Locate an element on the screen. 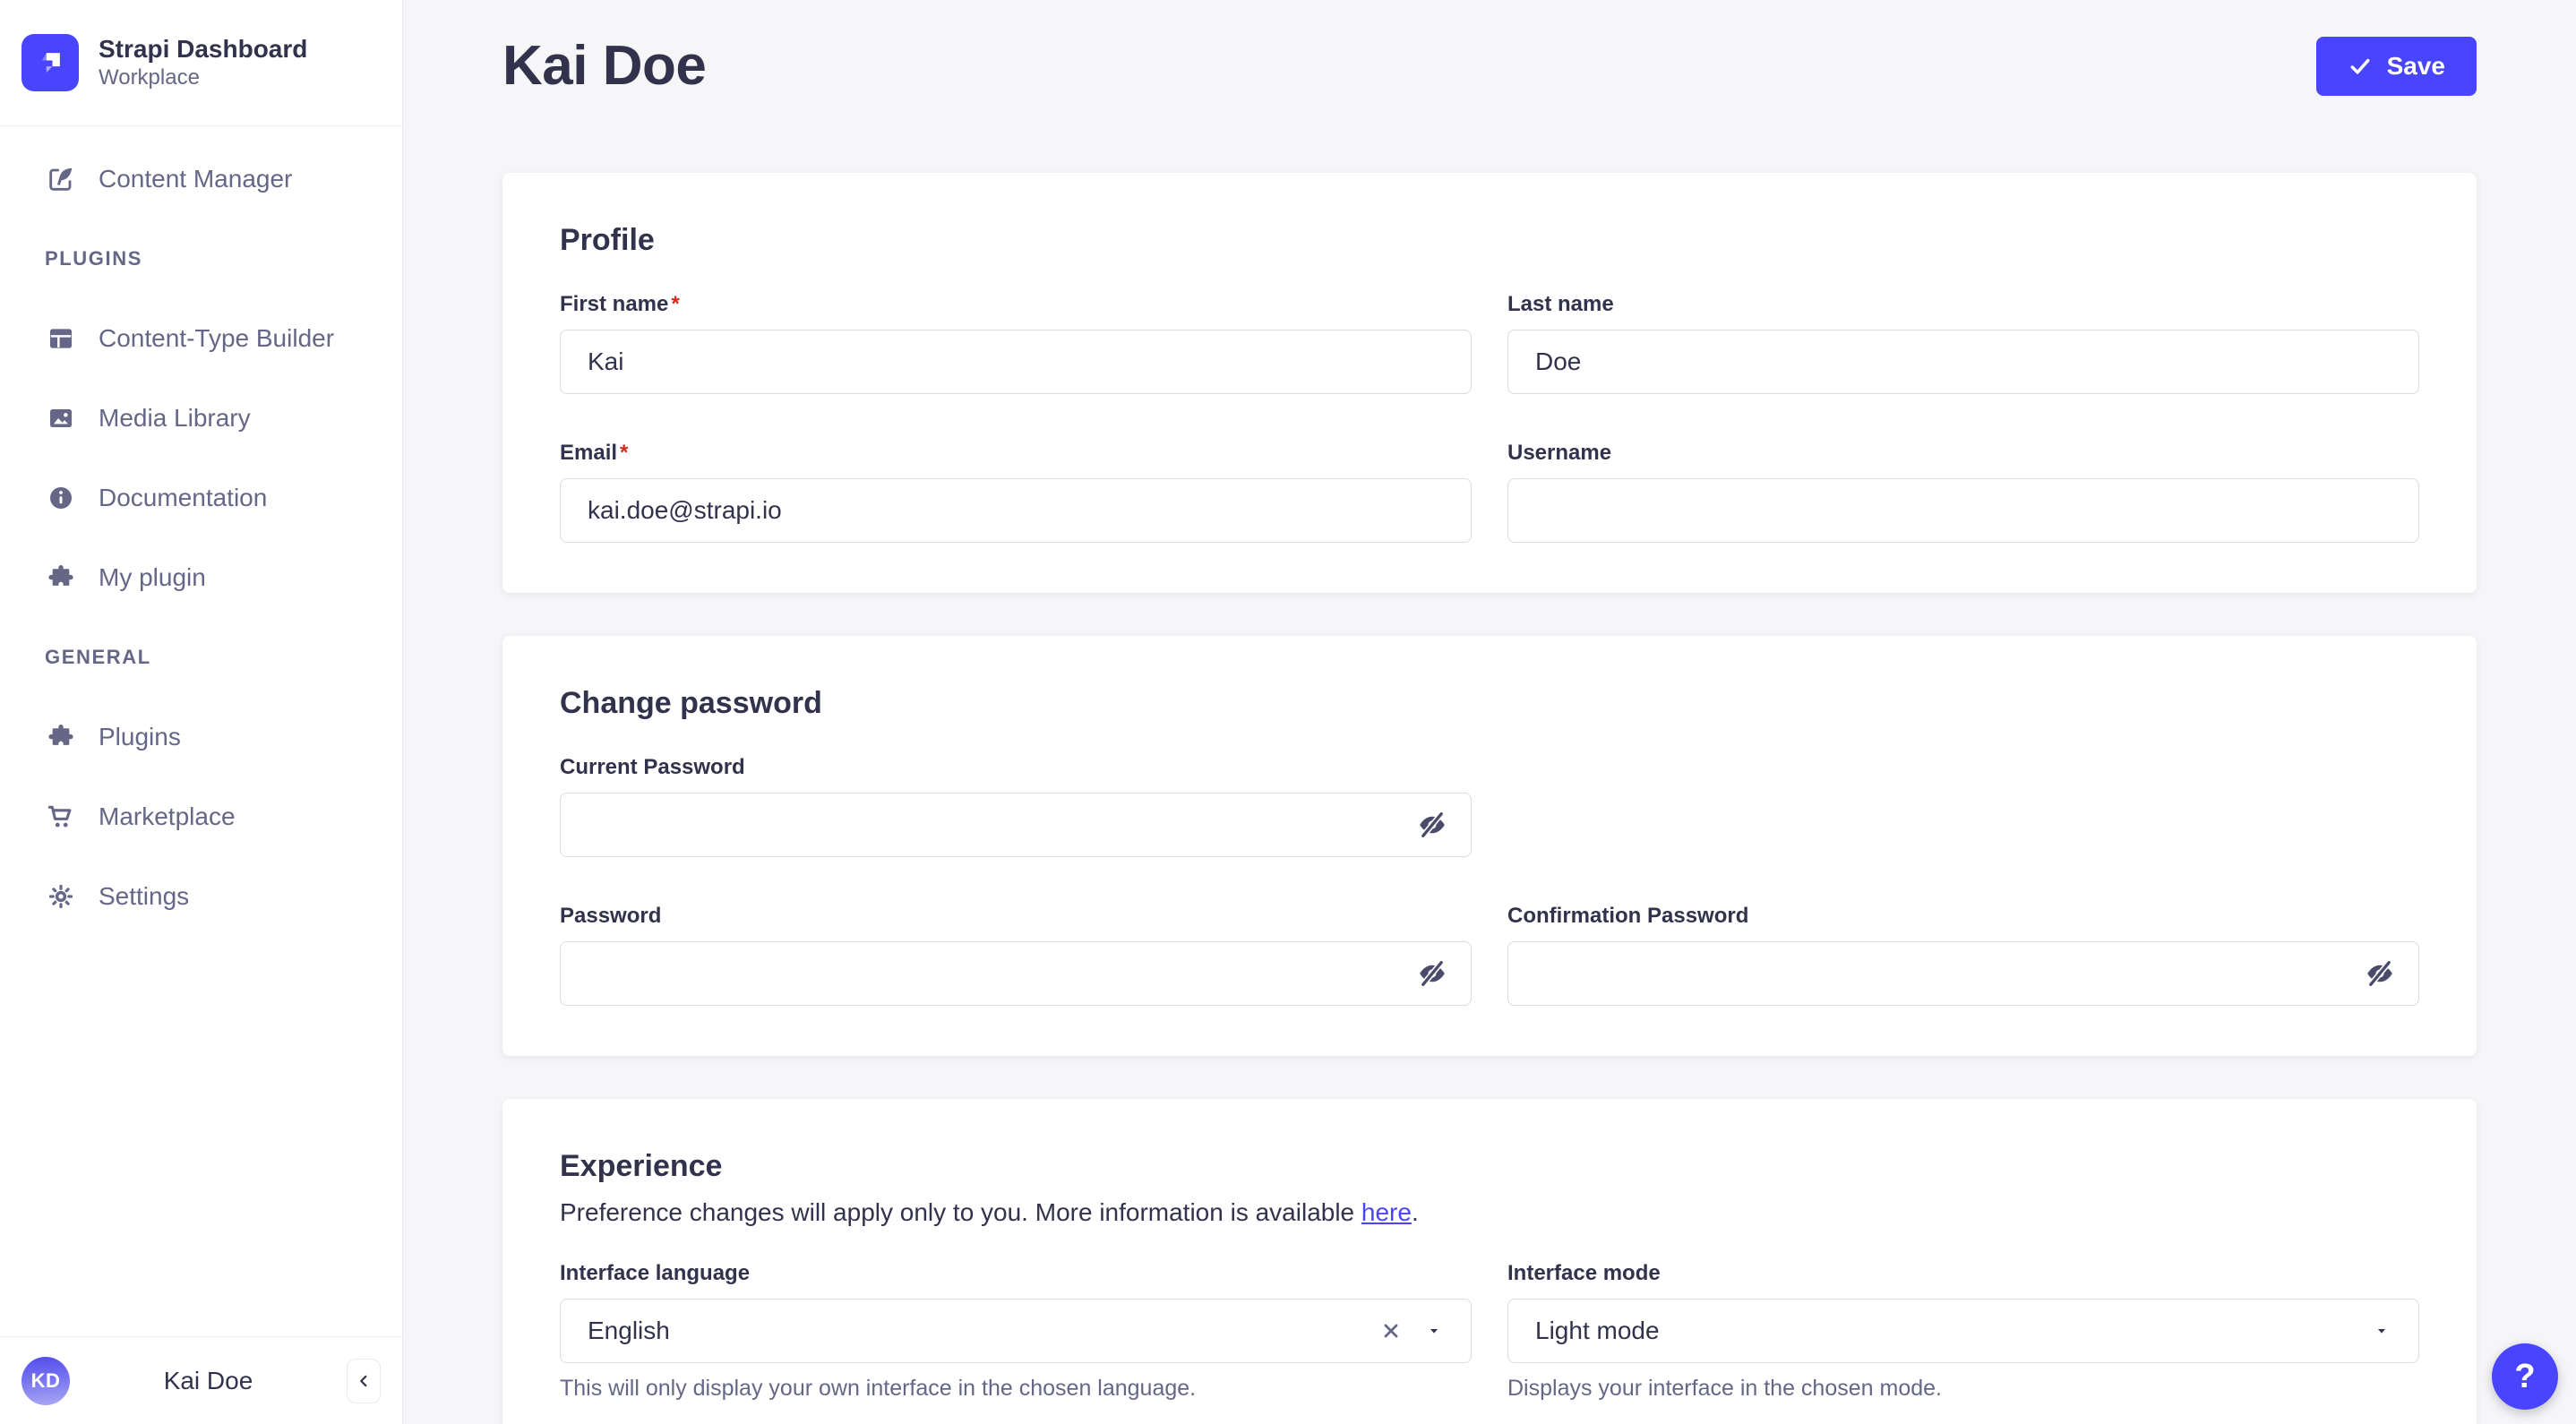  picture-icon is located at coordinates (61, 419).